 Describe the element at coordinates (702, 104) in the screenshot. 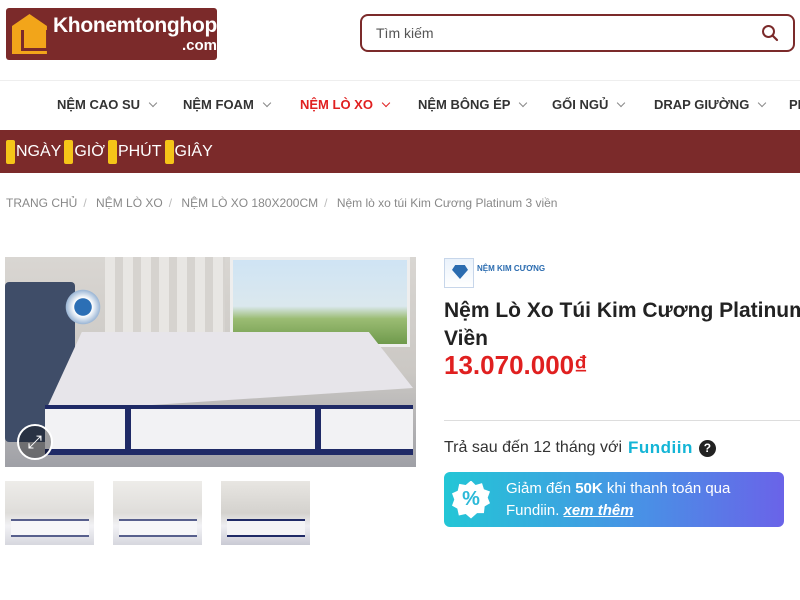

I see `nav-item-label: DRAP GIƯỜNG` at that location.